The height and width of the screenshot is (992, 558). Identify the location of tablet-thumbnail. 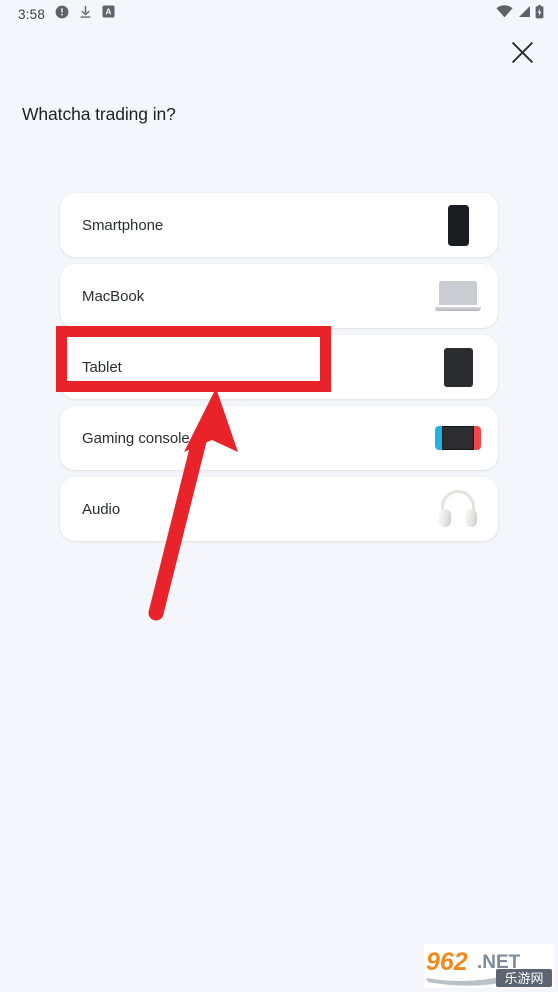
(458, 367).